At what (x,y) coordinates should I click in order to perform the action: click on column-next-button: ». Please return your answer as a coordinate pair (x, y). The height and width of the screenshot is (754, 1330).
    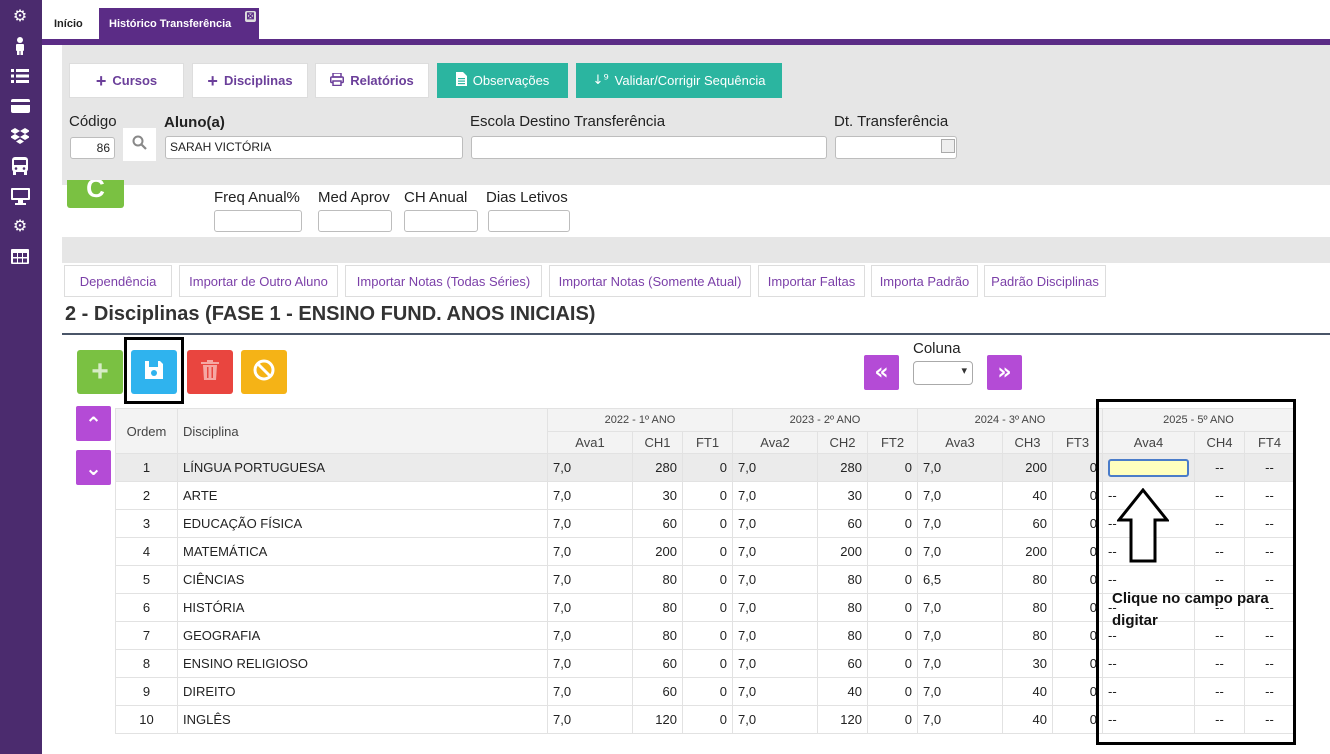
    Looking at the image, I should click on (1004, 372).